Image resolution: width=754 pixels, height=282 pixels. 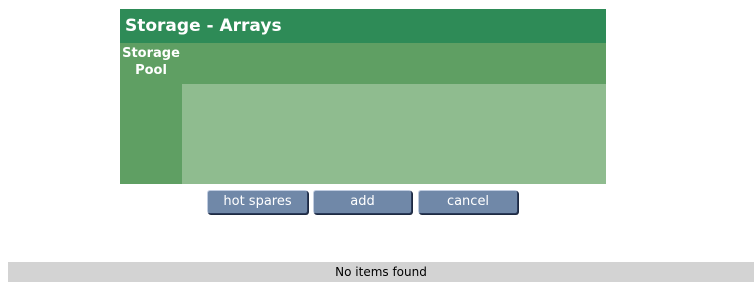 What do you see at coordinates (363, 26) in the screenshot?
I see `panel-title: Storage - Arrays` at bounding box center [363, 26].